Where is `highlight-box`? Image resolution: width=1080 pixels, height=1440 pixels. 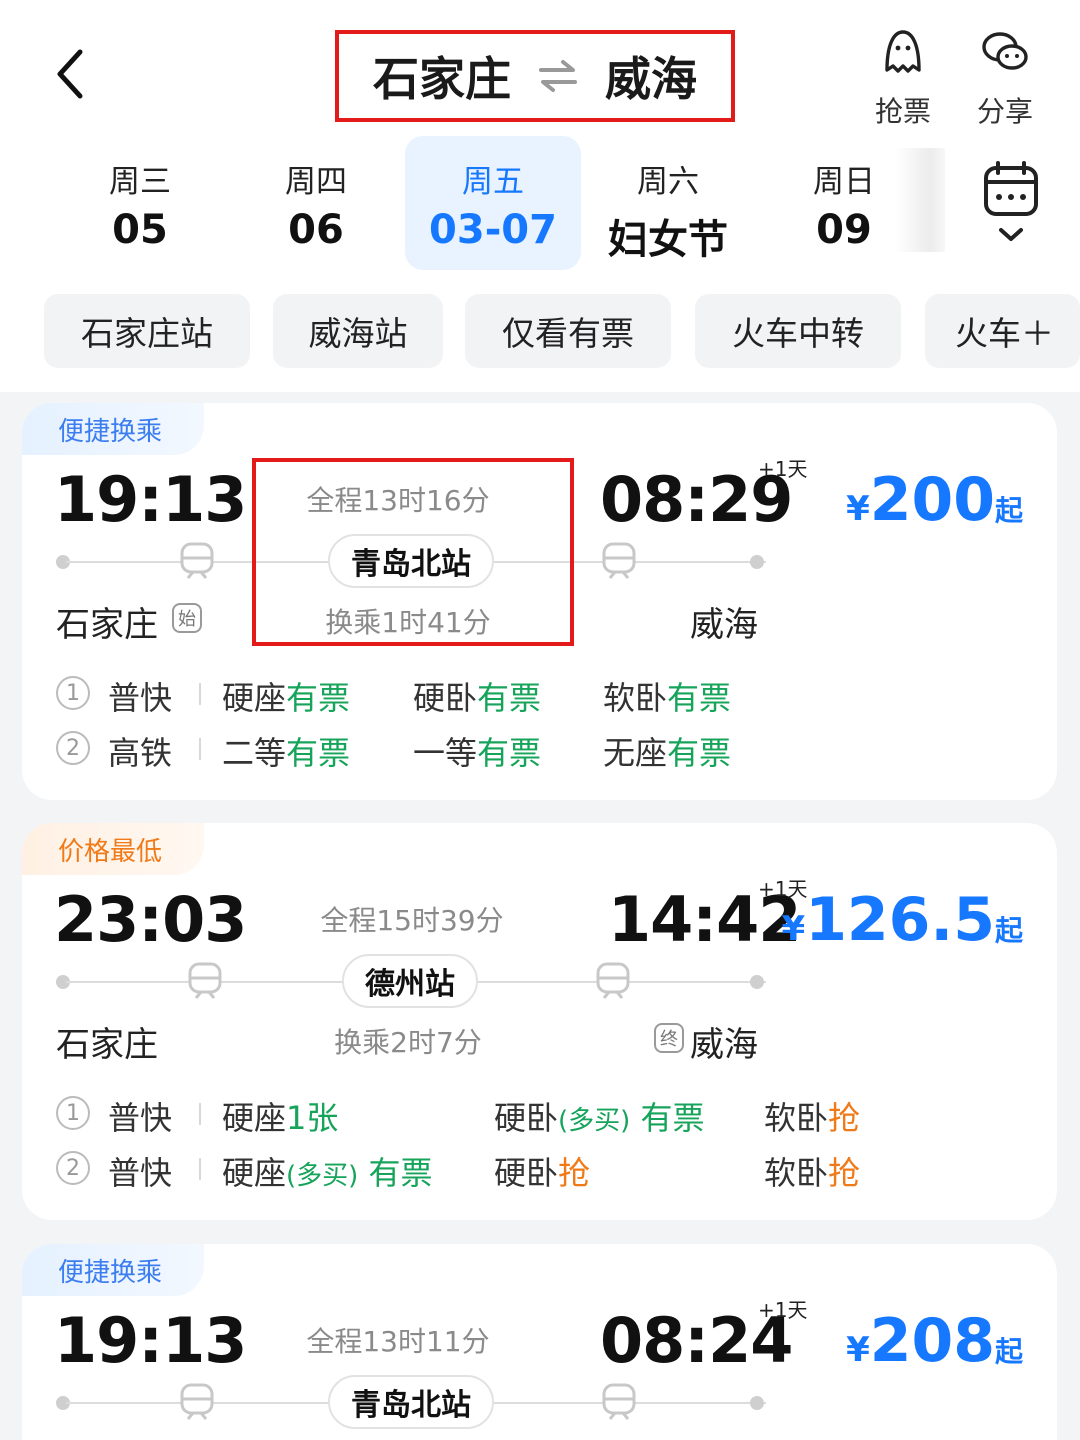
highlight-box is located at coordinates (413, 552).